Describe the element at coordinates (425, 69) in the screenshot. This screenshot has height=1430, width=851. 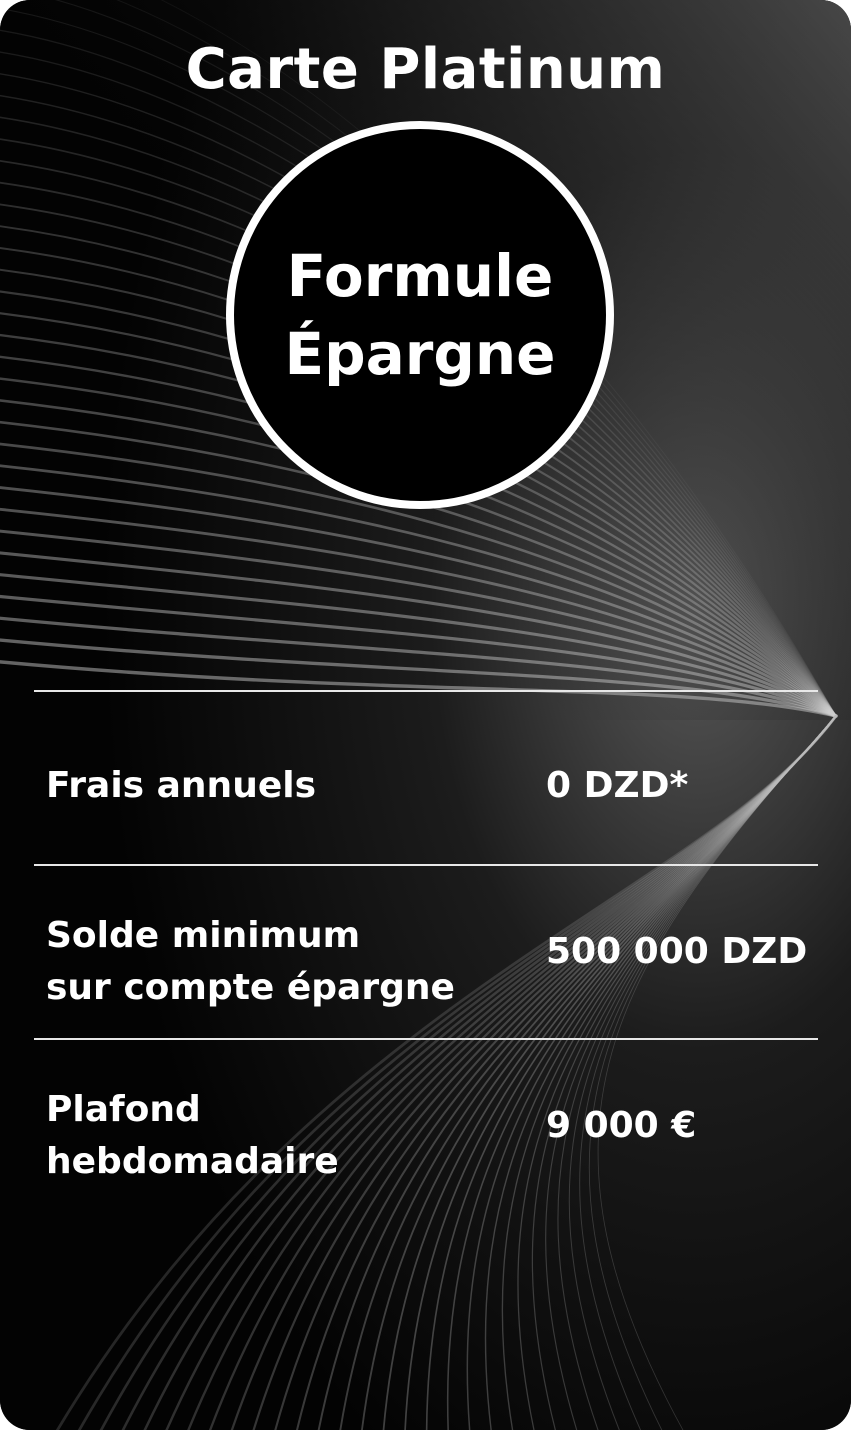
I see `card-title: Carte Platinum` at that location.